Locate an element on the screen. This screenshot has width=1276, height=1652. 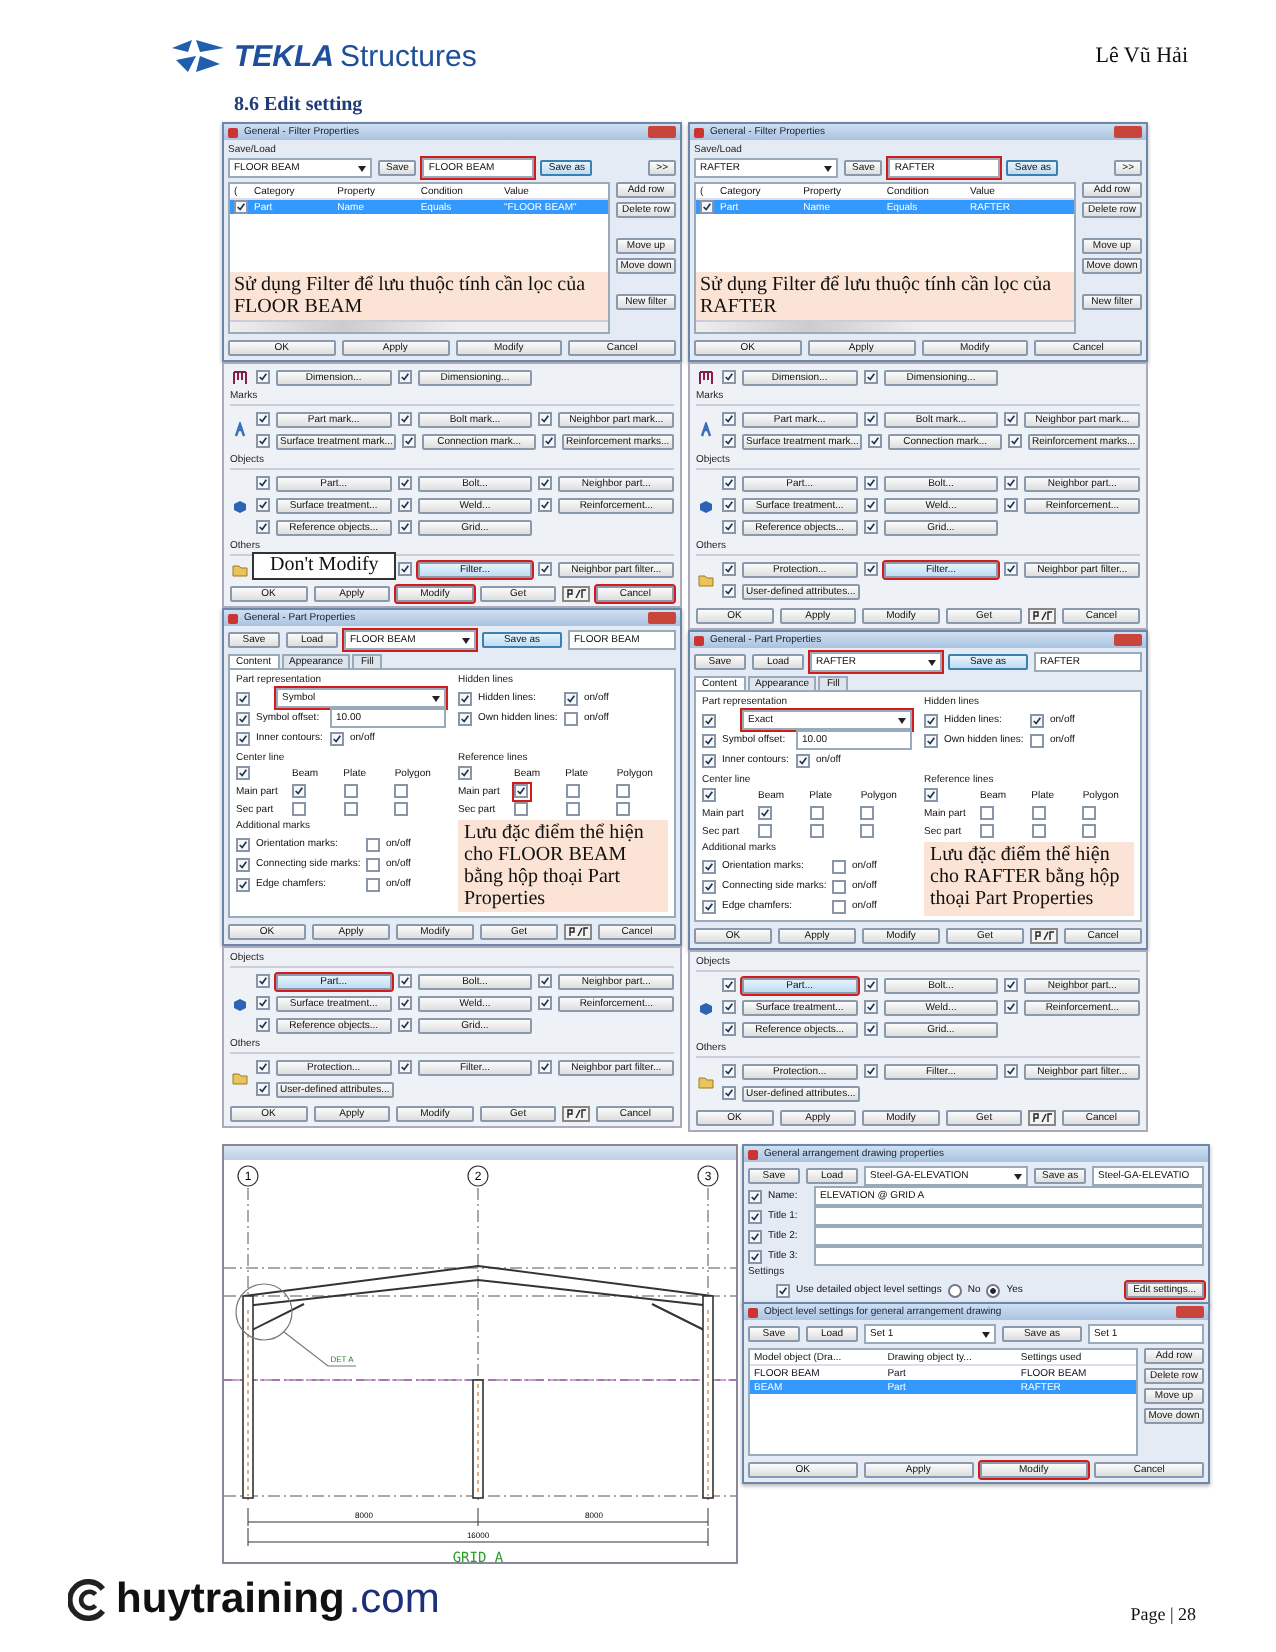
scrollbar is located at coordinates (885, 326).